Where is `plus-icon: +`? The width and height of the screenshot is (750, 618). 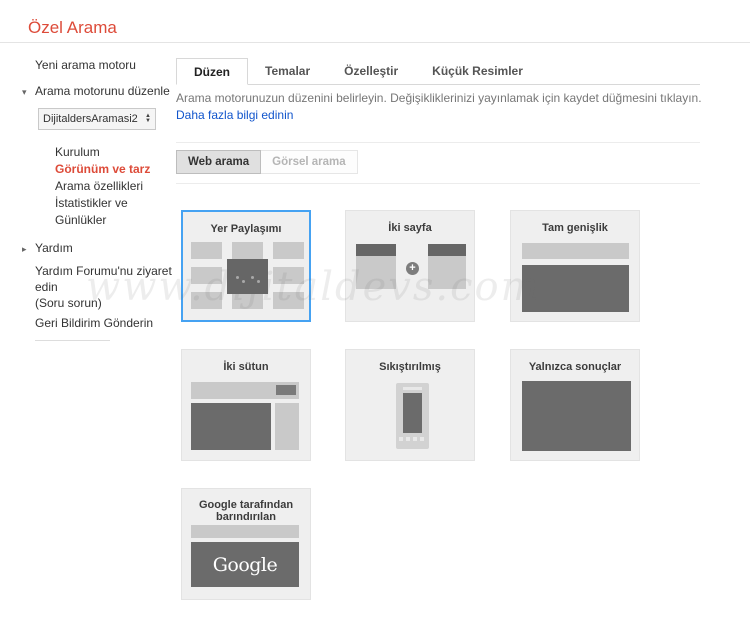 plus-icon: + is located at coordinates (412, 268).